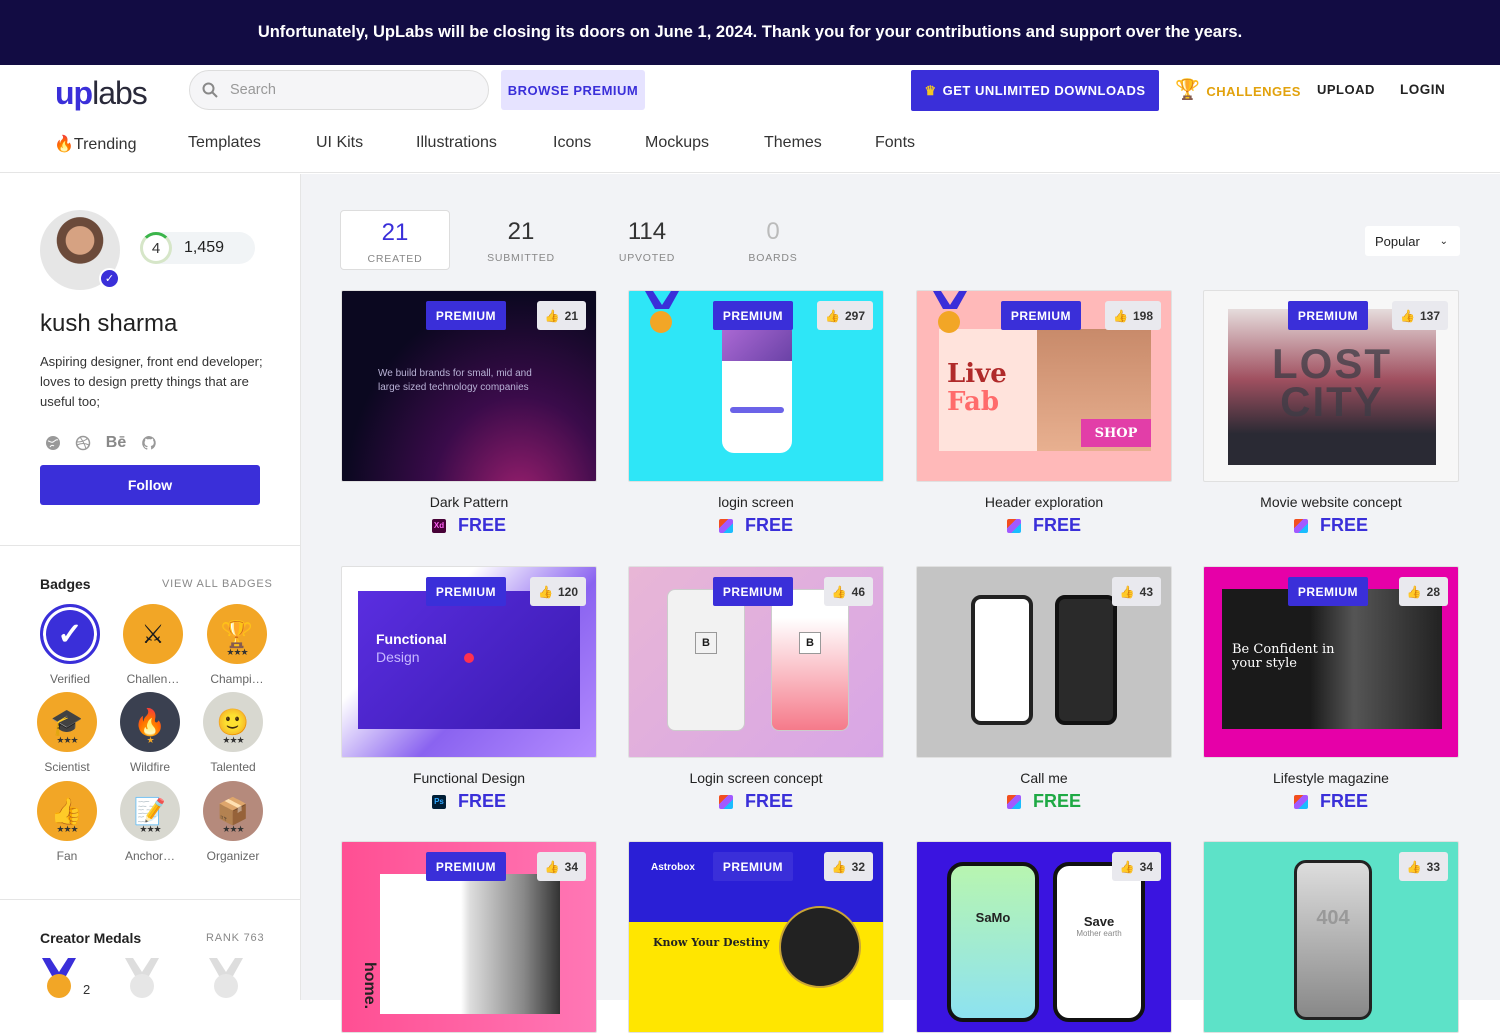 This screenshot has height=1033, width=1500. I want to click on shot-title: Dark Pattern, so click(469, 502).